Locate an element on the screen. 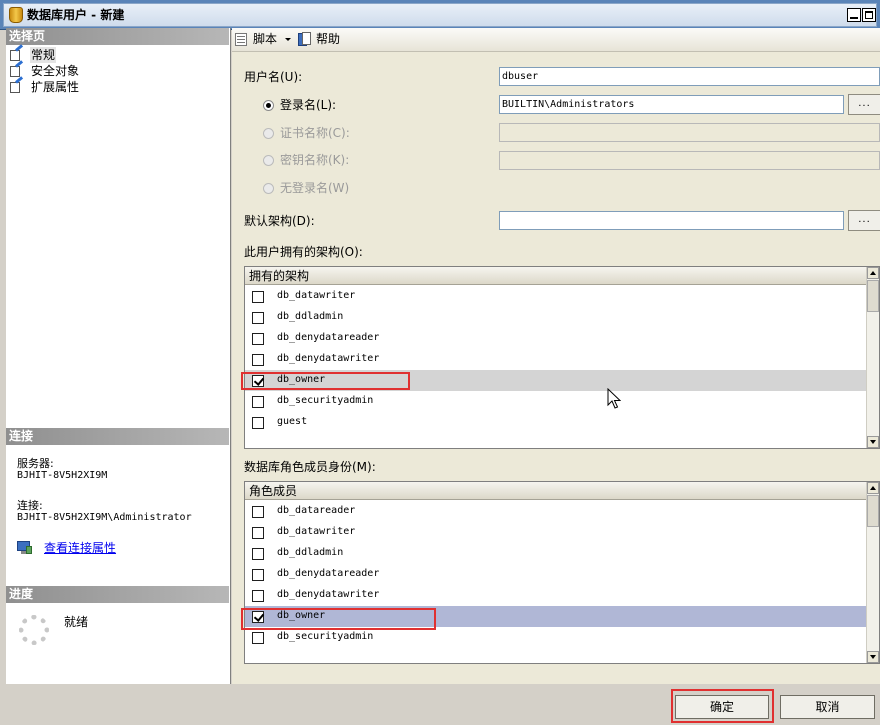  login-name-radio is located at coordinates (268, 105).